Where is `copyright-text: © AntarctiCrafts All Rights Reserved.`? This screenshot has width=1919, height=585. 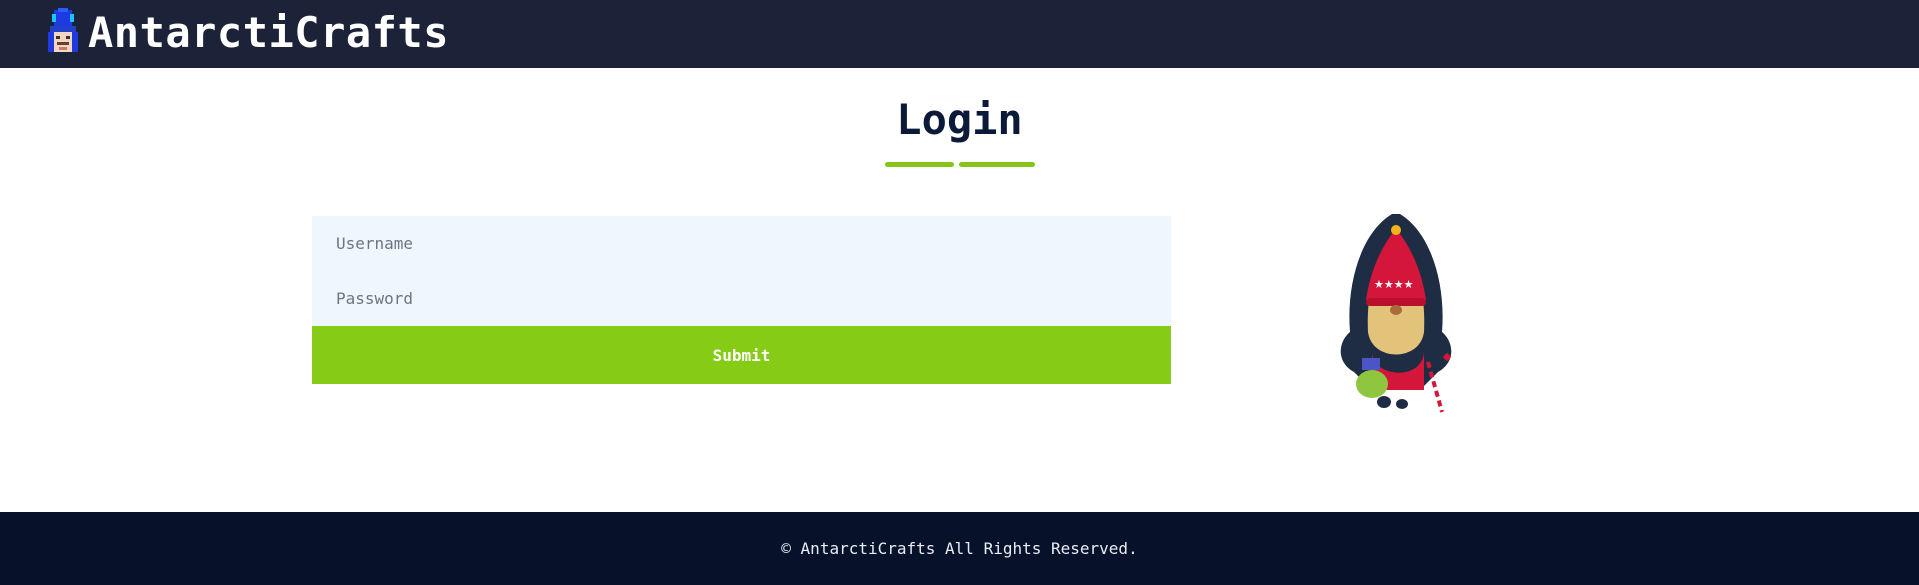
copyright-text: © AntarctiCrafts All Rights Reserved. is located at coordinates (959, 548).